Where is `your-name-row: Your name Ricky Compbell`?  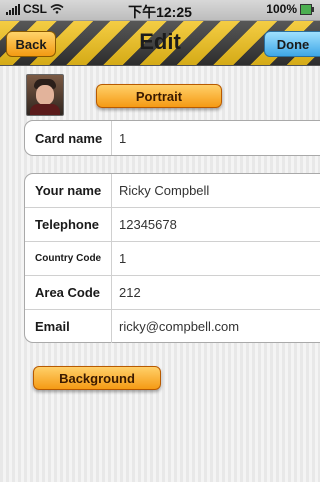
your-name-row: Your name Ricky Compbell is located at coordinates (172, 191).